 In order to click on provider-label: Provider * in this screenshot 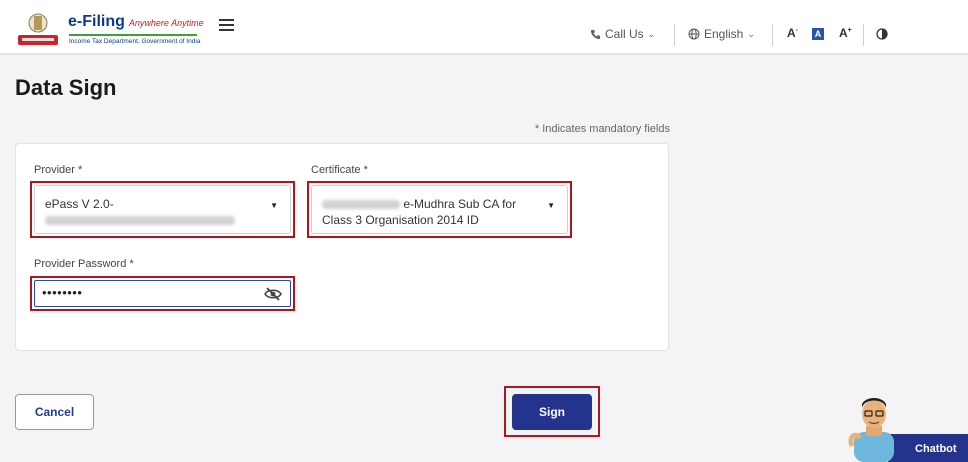, I will do `click(58, 170)`.